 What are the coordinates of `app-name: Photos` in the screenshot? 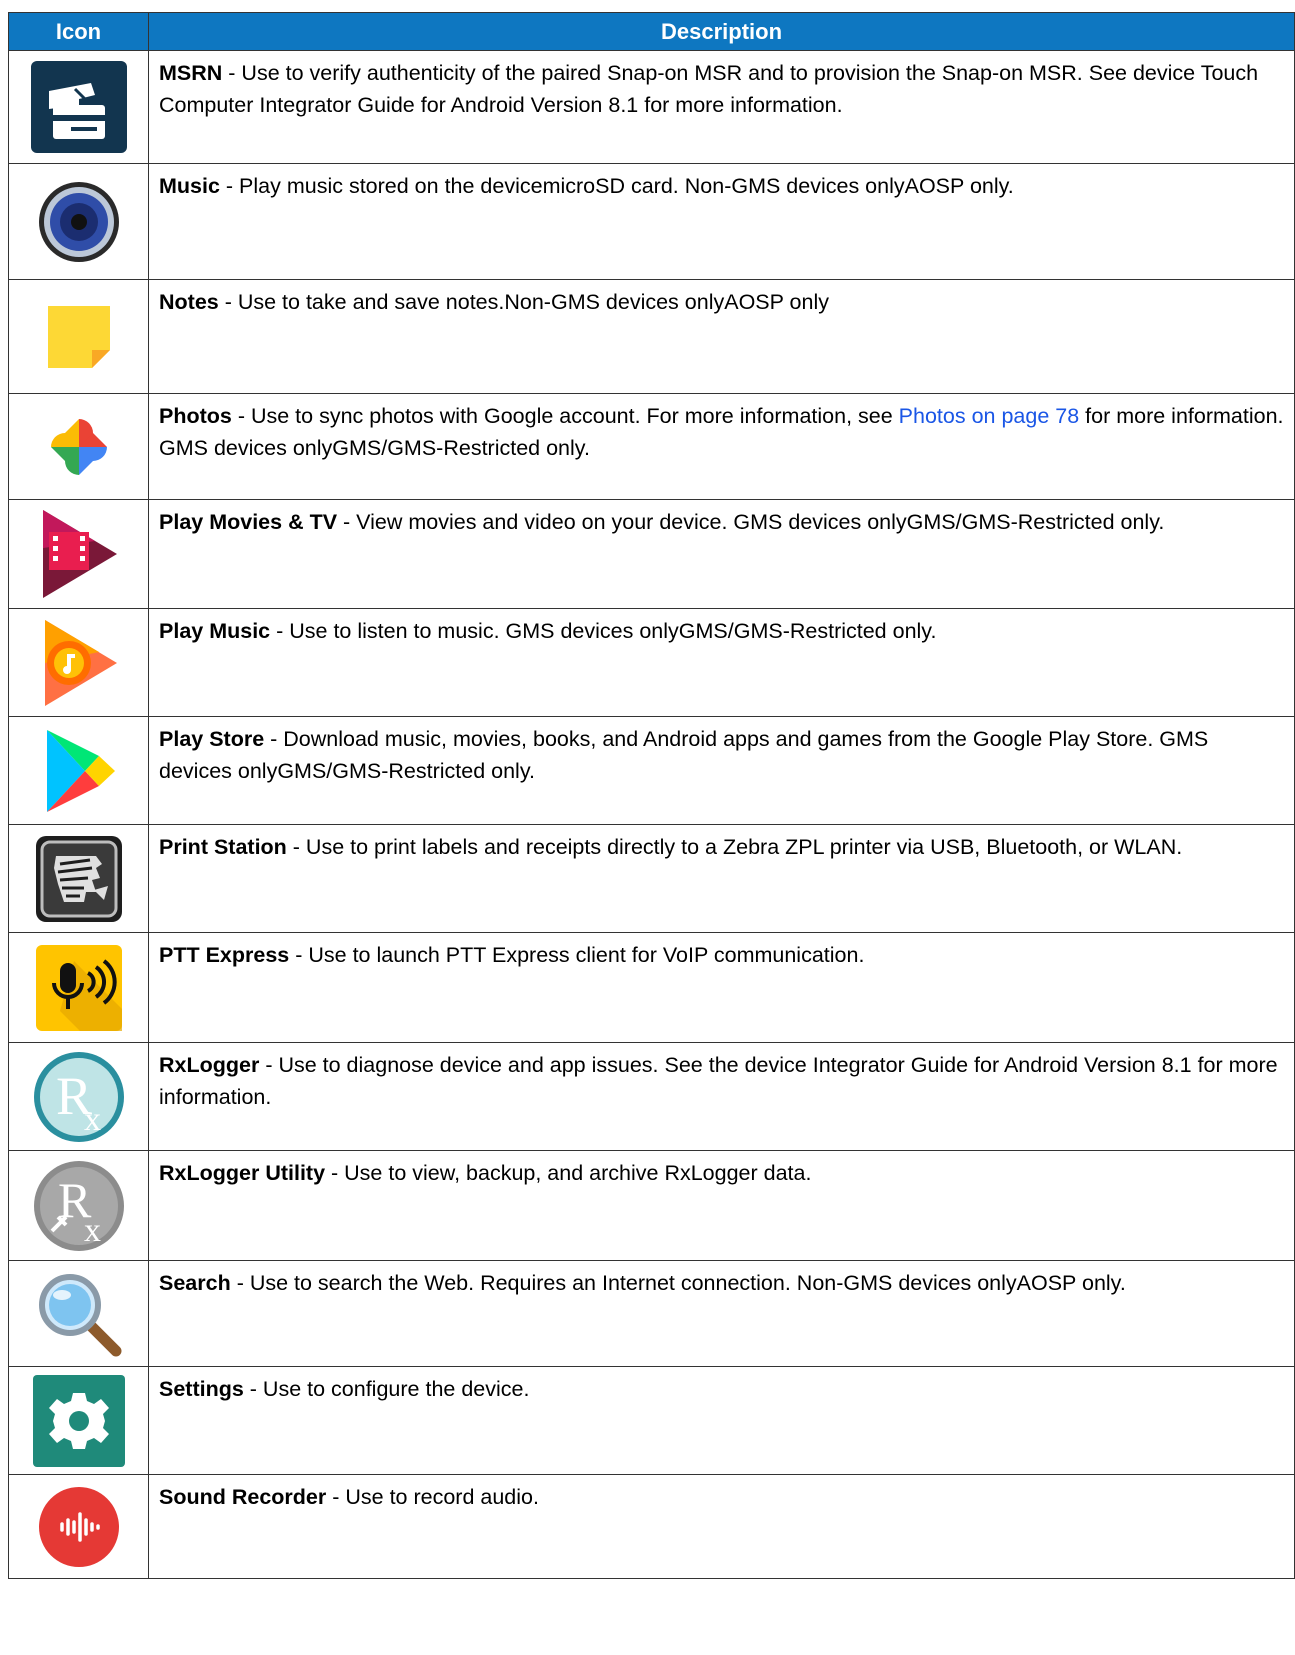 It's located at (195, 416).